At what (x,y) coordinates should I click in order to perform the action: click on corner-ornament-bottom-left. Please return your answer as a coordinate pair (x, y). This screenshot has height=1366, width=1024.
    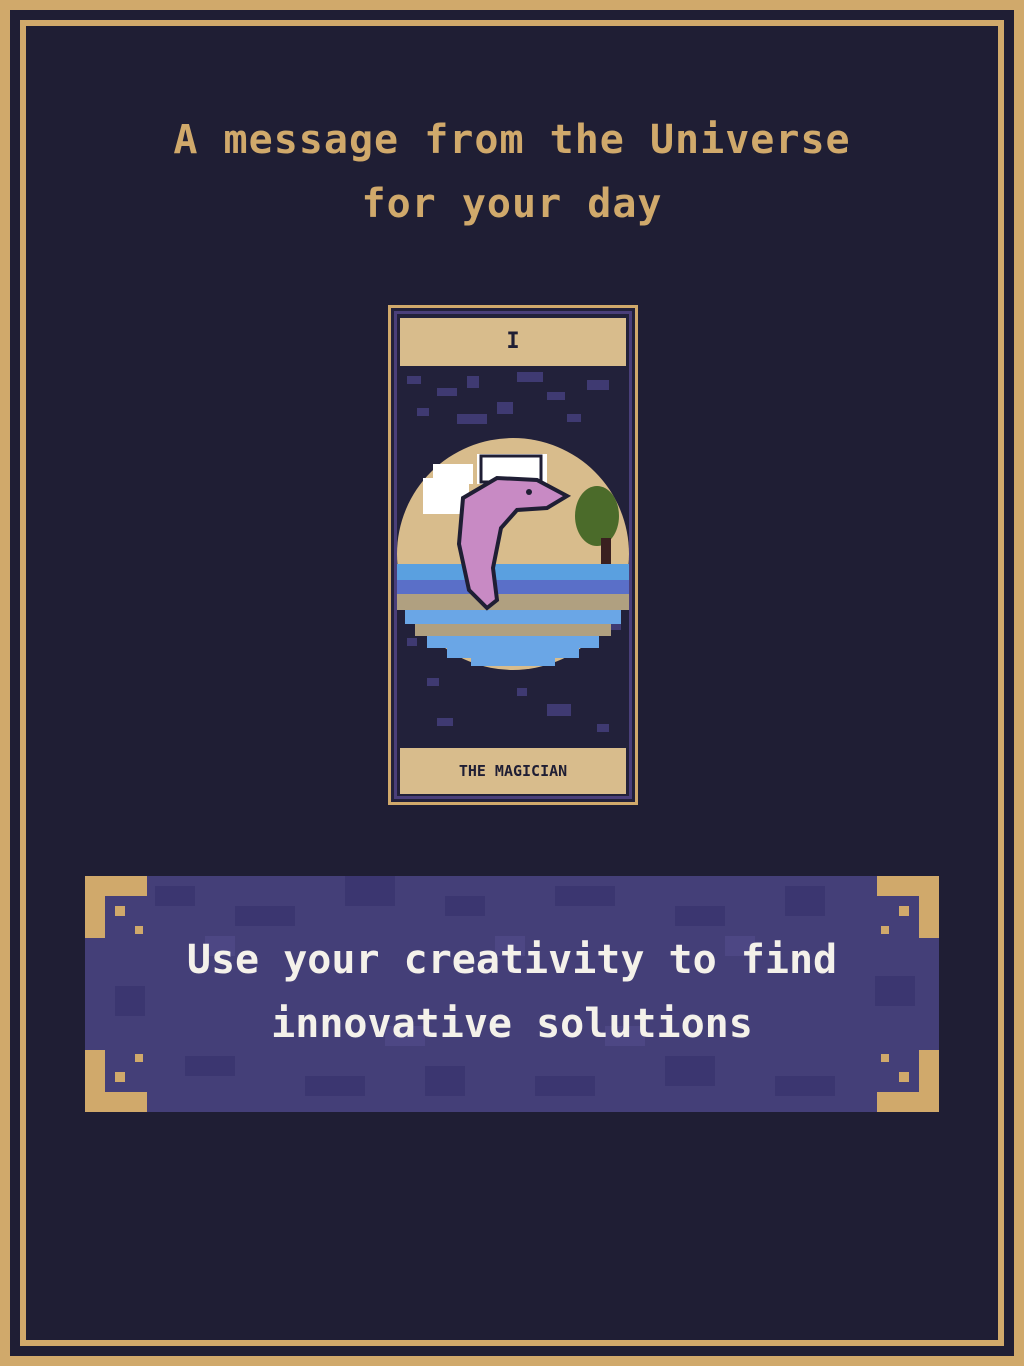
    Looking at the image, I should click on (116, 1081).